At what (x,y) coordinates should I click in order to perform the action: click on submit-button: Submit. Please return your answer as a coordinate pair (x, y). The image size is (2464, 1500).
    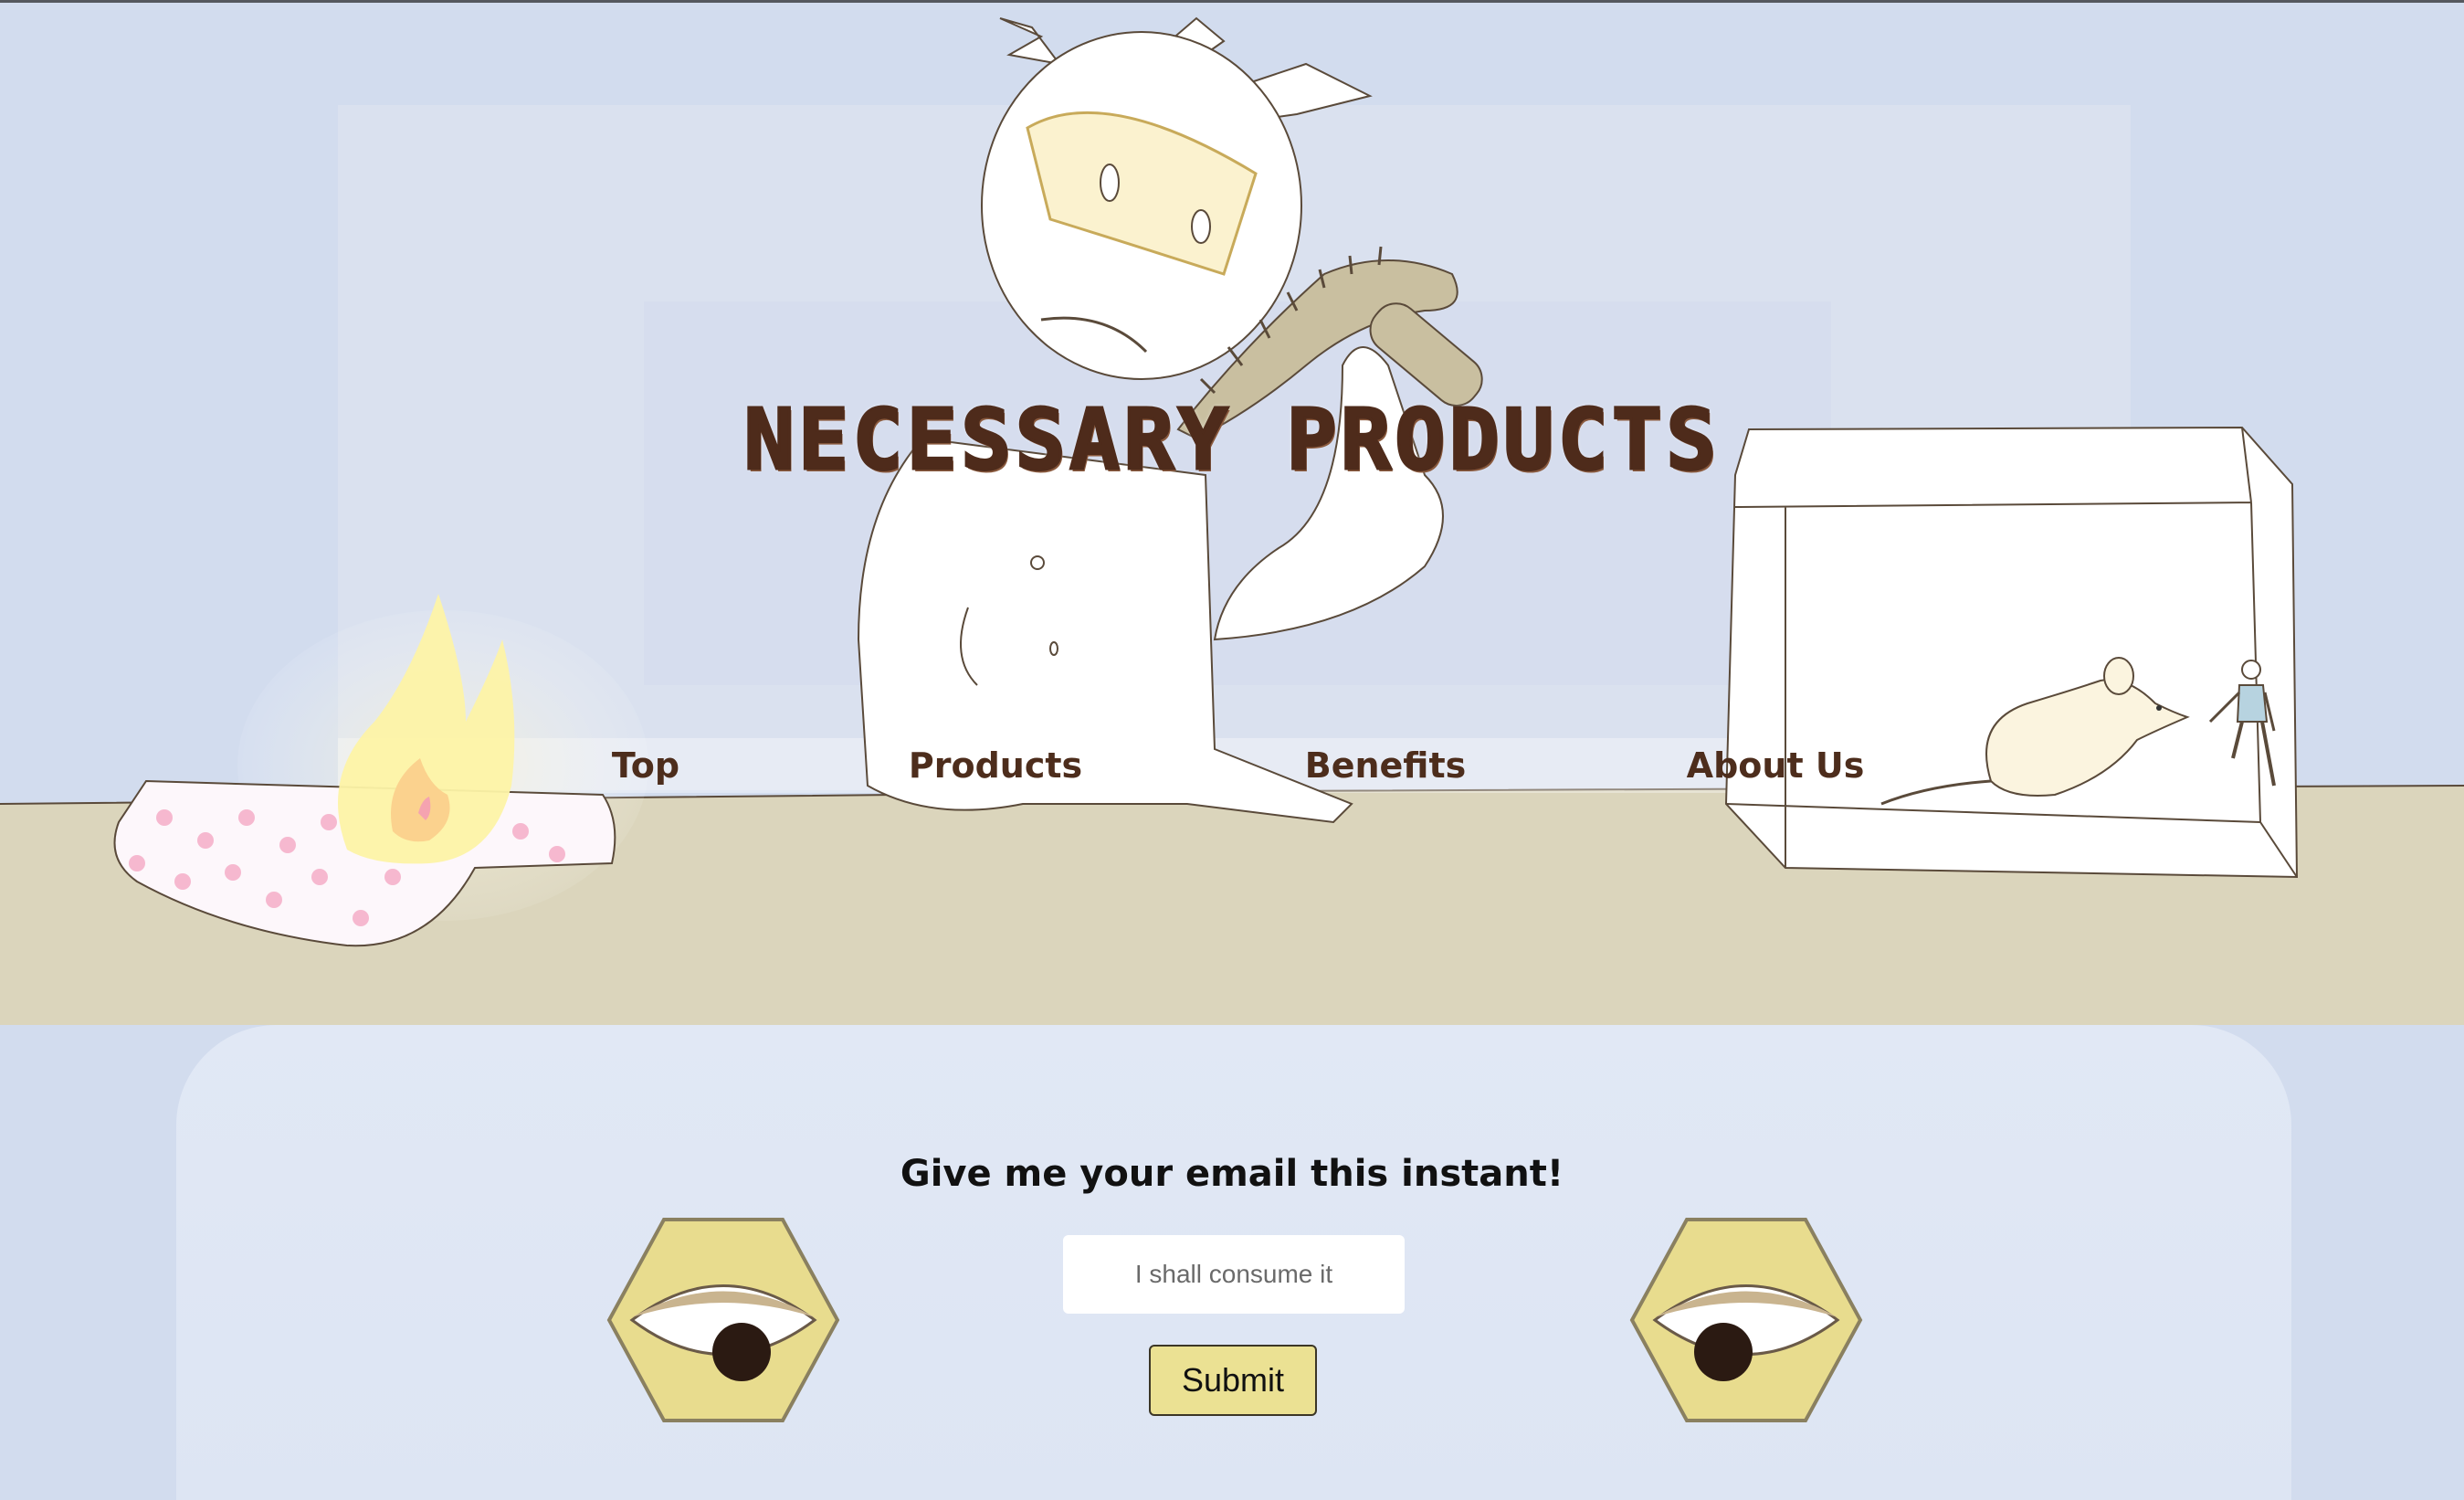
    Looking at the image, I should click on (1233, 1380).